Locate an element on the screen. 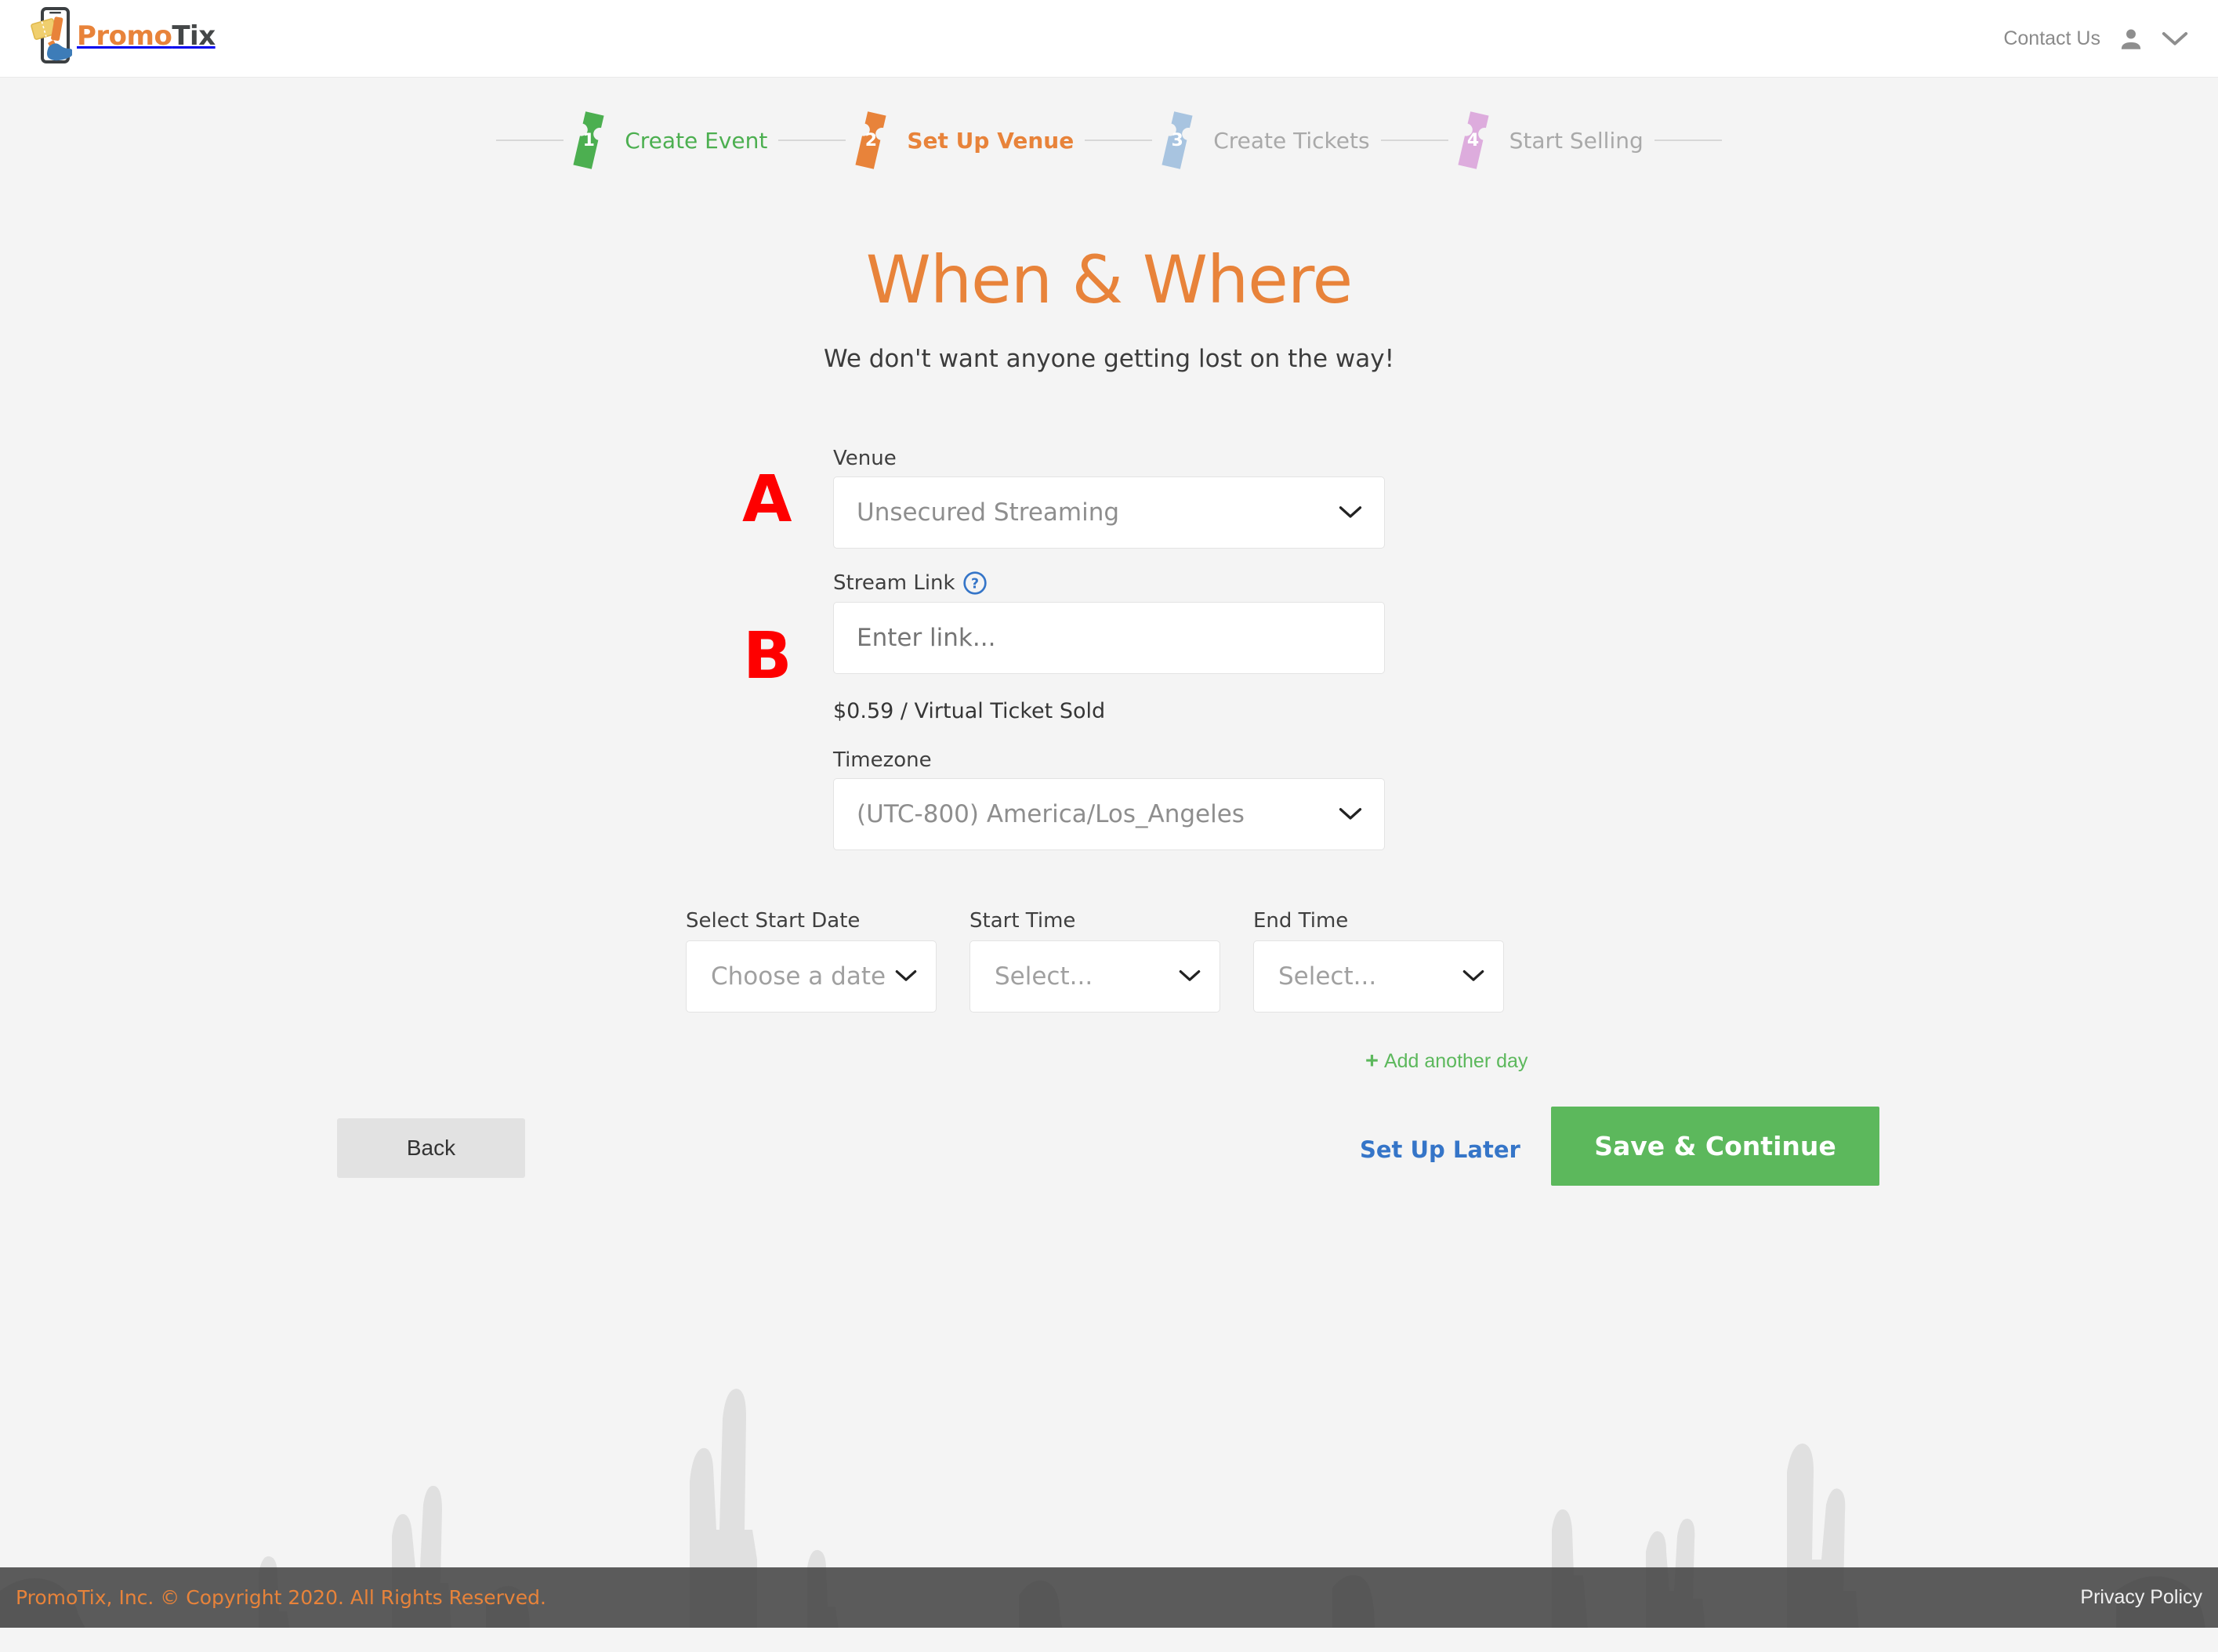  start-date-picker: Choose a date is located at coordinates (811, 976).